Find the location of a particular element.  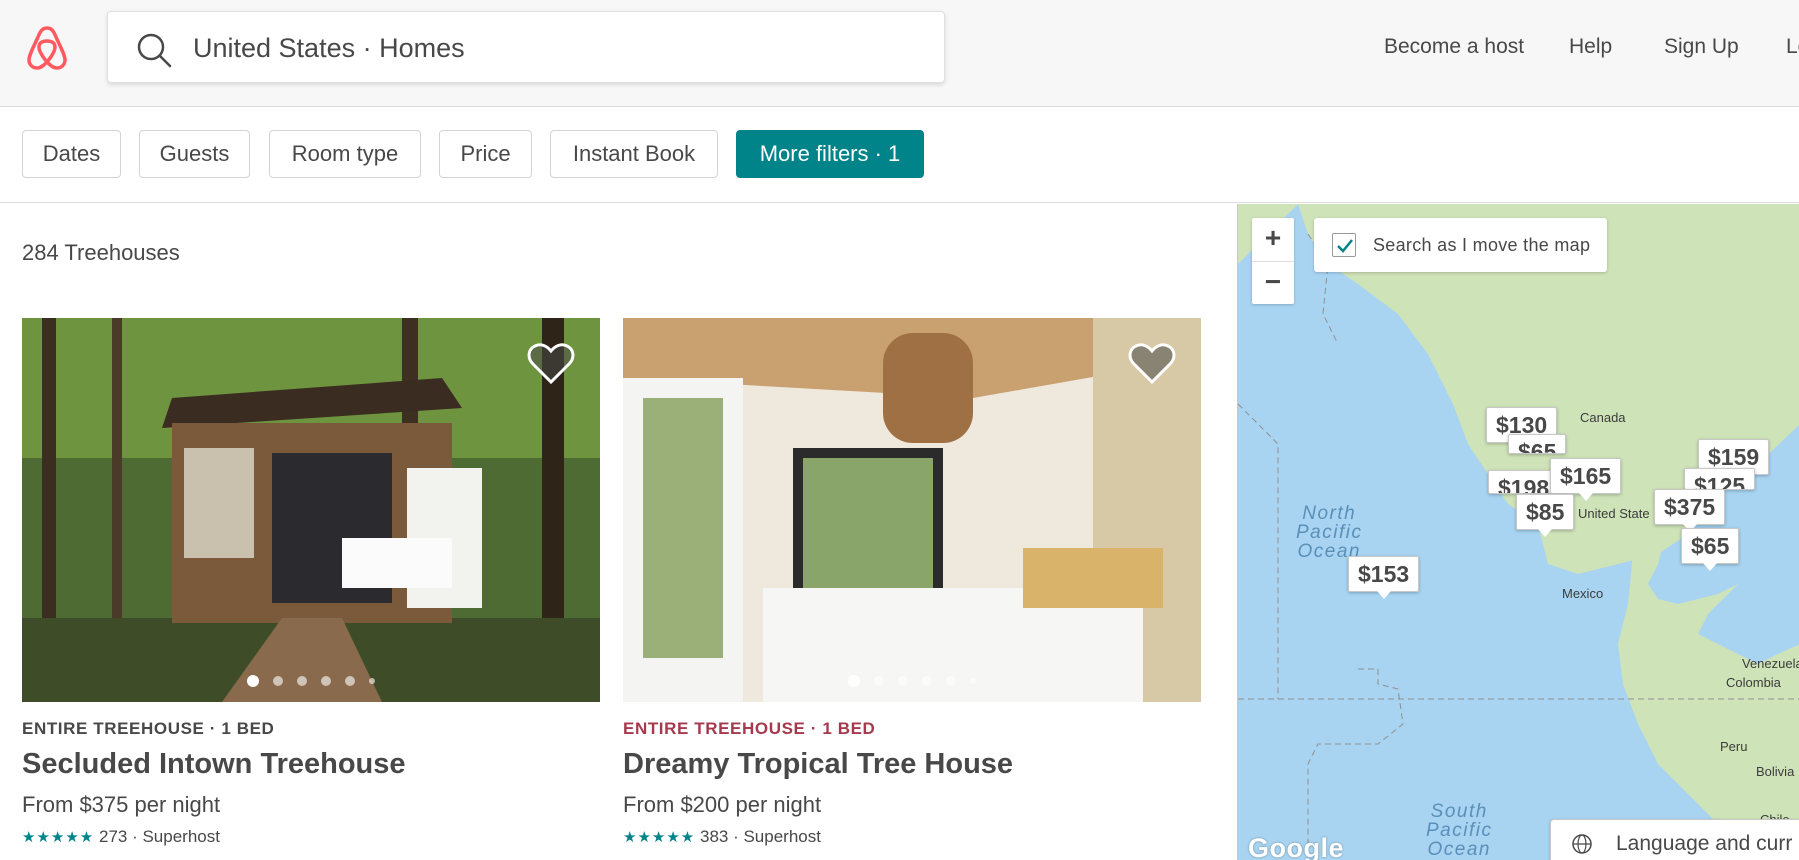

price-pin: $153 is located at coordinates (1384, 577).